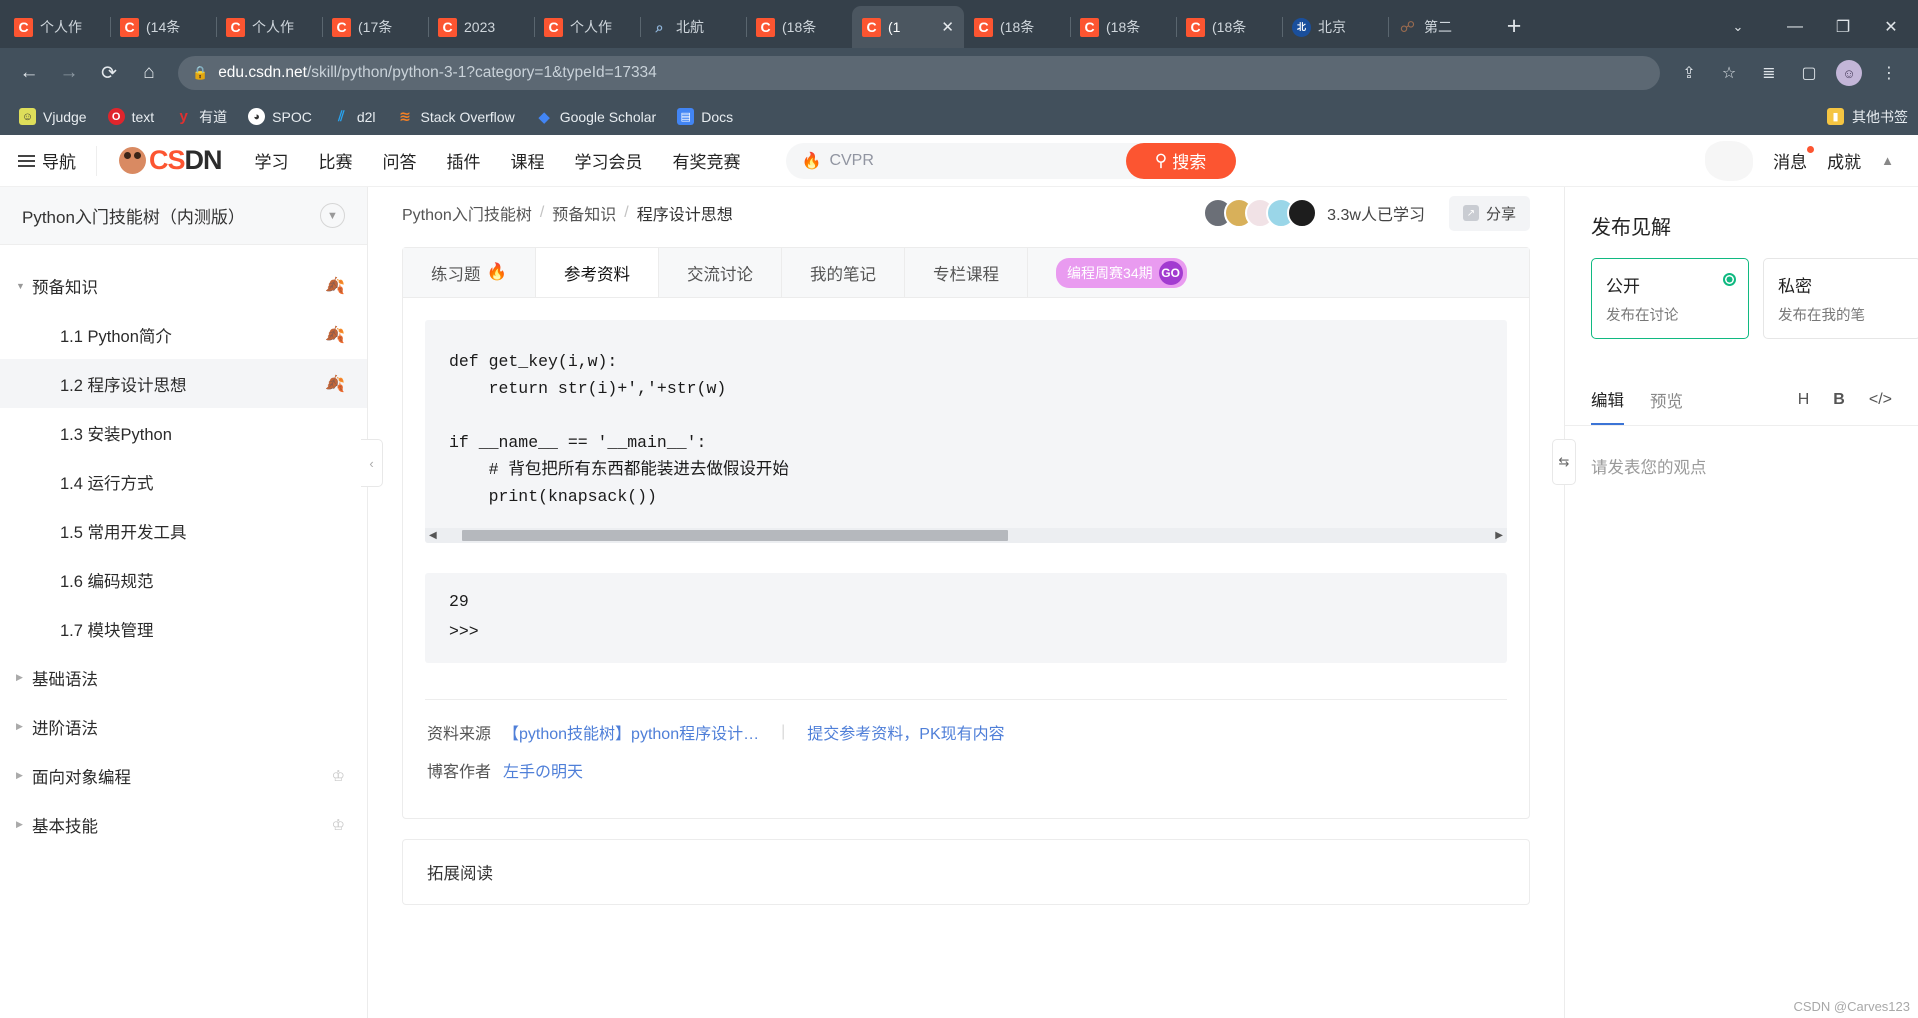 Image resolution: width=1918 pixels, height=1018 pixels. What do you see at coordinates (131, 116) in the screenshot?
I see `bookmark-text: O text` at bounding box center [131, 116].